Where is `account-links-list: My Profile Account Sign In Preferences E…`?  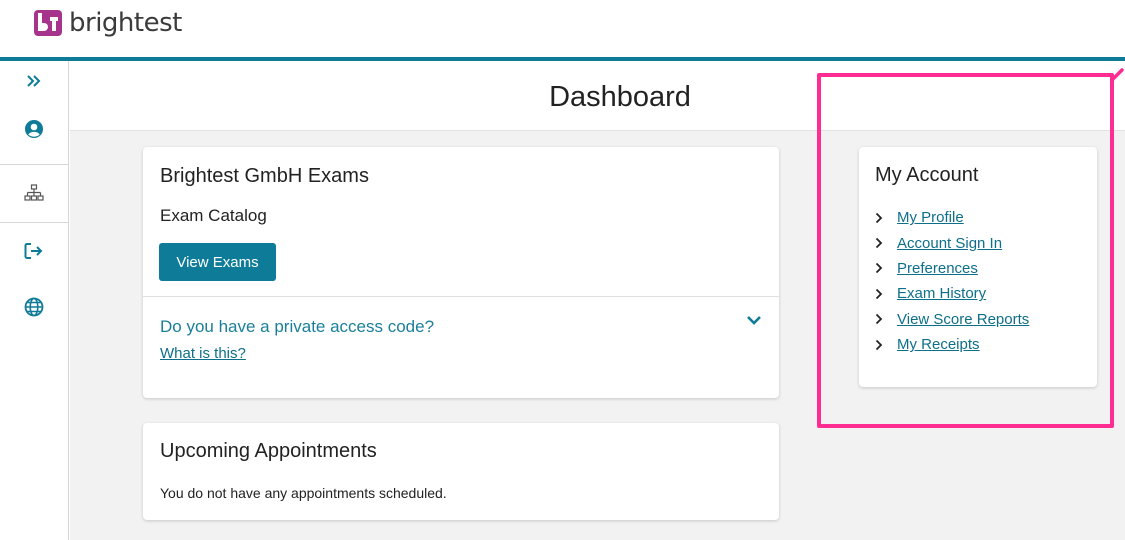
account-links-list: My Profile Account Sign In Preferences E… is located at coordinates (952, 281).